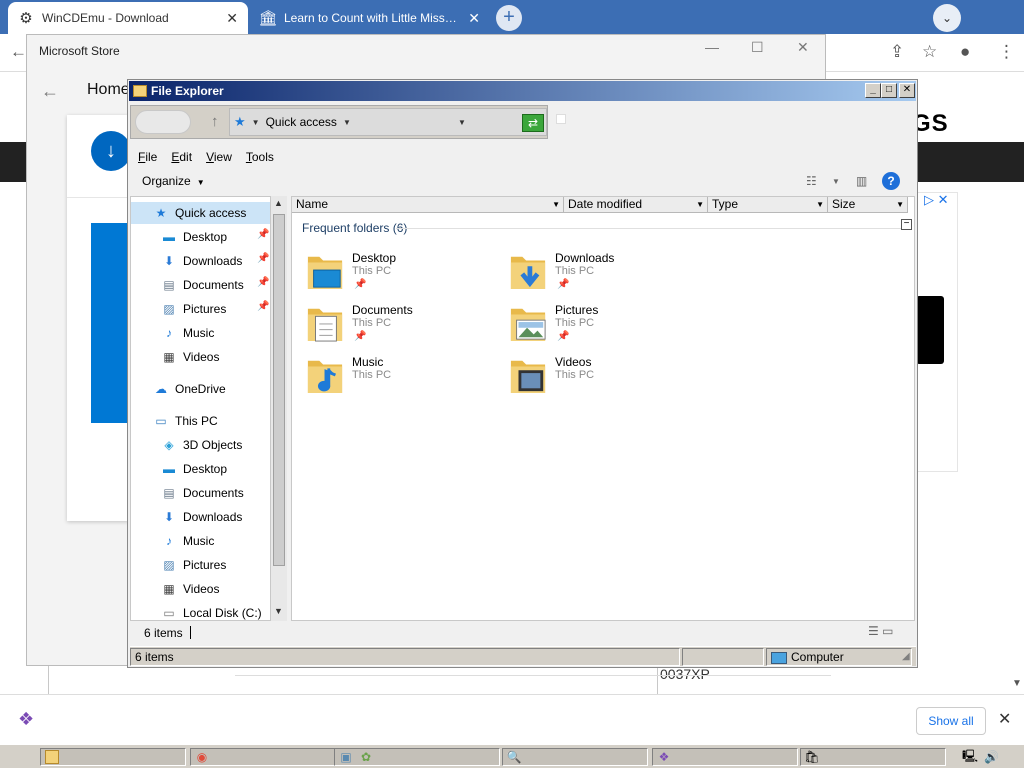  I want to click on share-icon: ⇪, so click(897, 52).